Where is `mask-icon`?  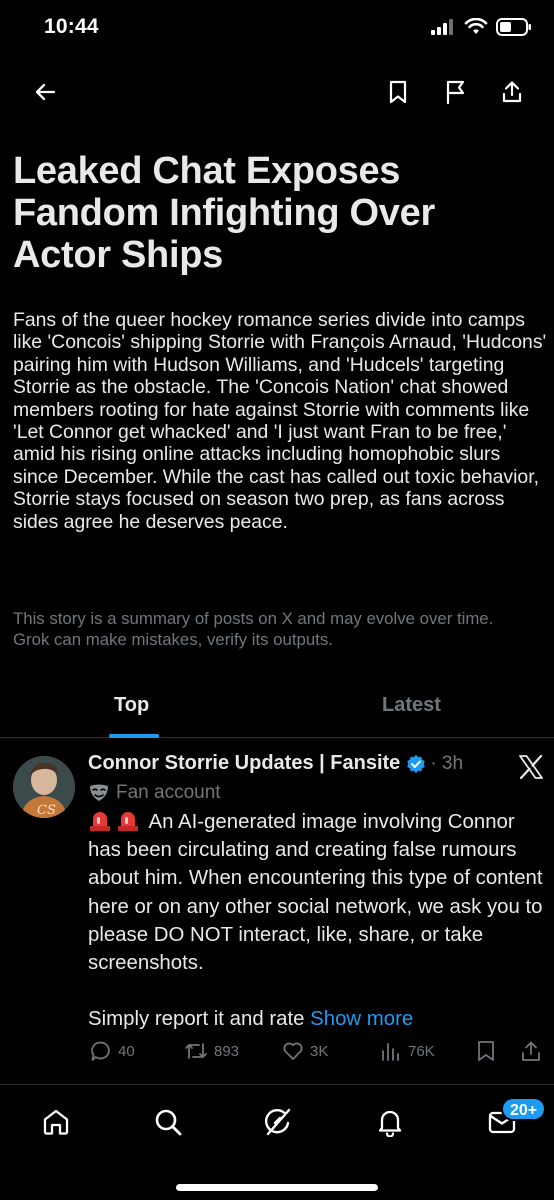 mask-icon is located at coordinates (99, 792).